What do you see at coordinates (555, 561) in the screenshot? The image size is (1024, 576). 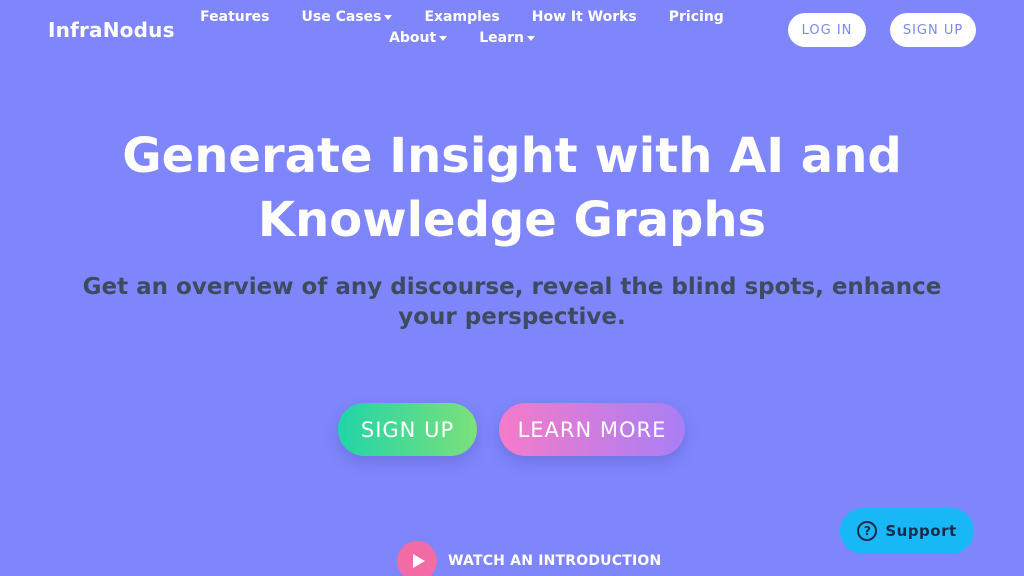 I see `watch-introduction-label: WATCH AN INTRODUCTION` at bounding box center [555, 561].